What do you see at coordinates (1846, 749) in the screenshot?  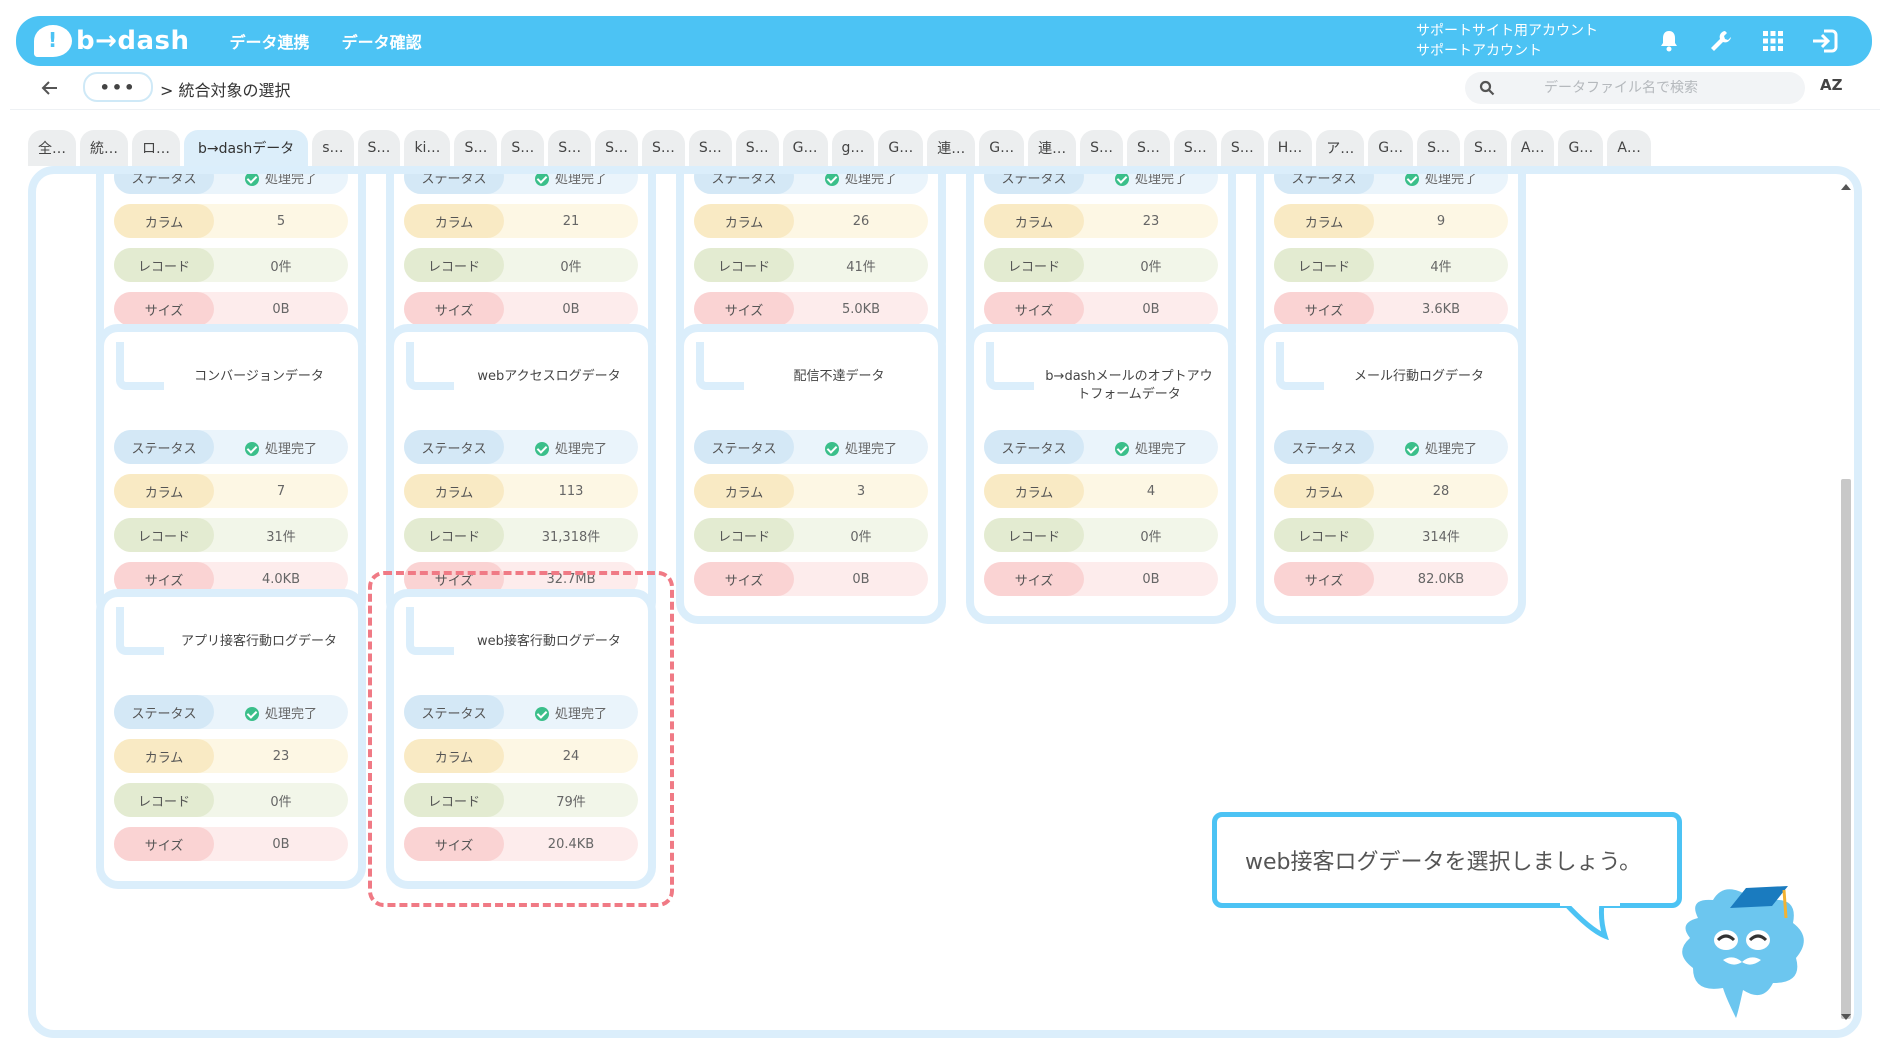 I see `scrollbar-thumb` at bounding box center [1846, 749].